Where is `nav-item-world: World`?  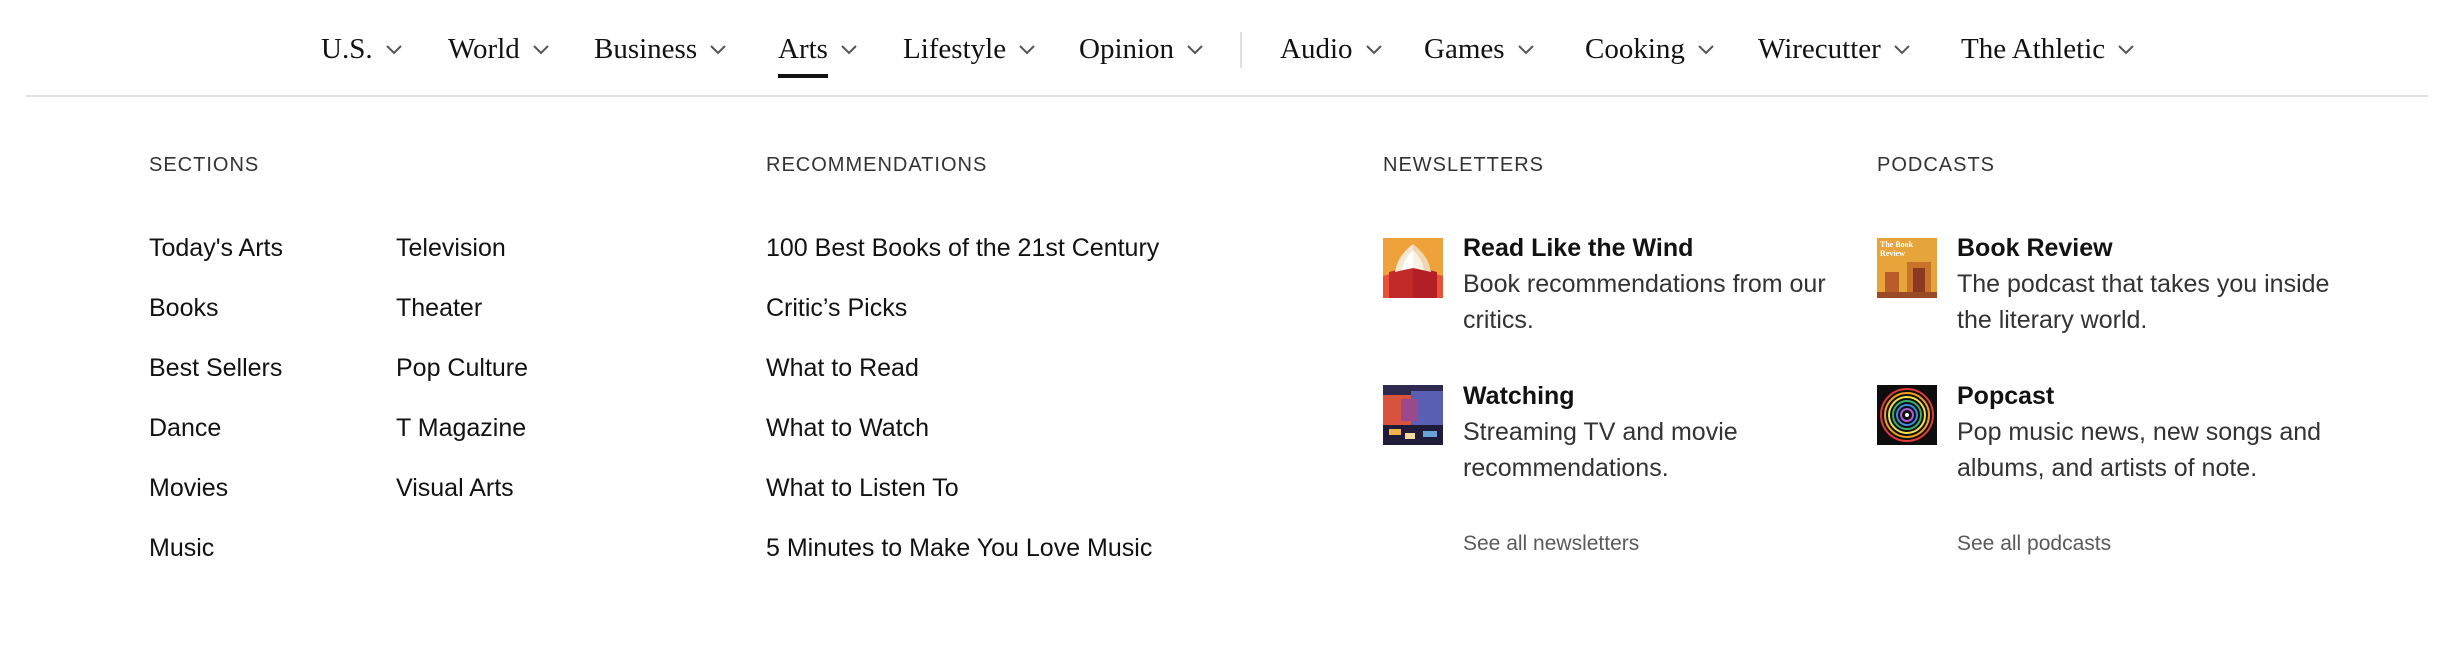
nav-item-world: World is located at coordinates (499, 50).